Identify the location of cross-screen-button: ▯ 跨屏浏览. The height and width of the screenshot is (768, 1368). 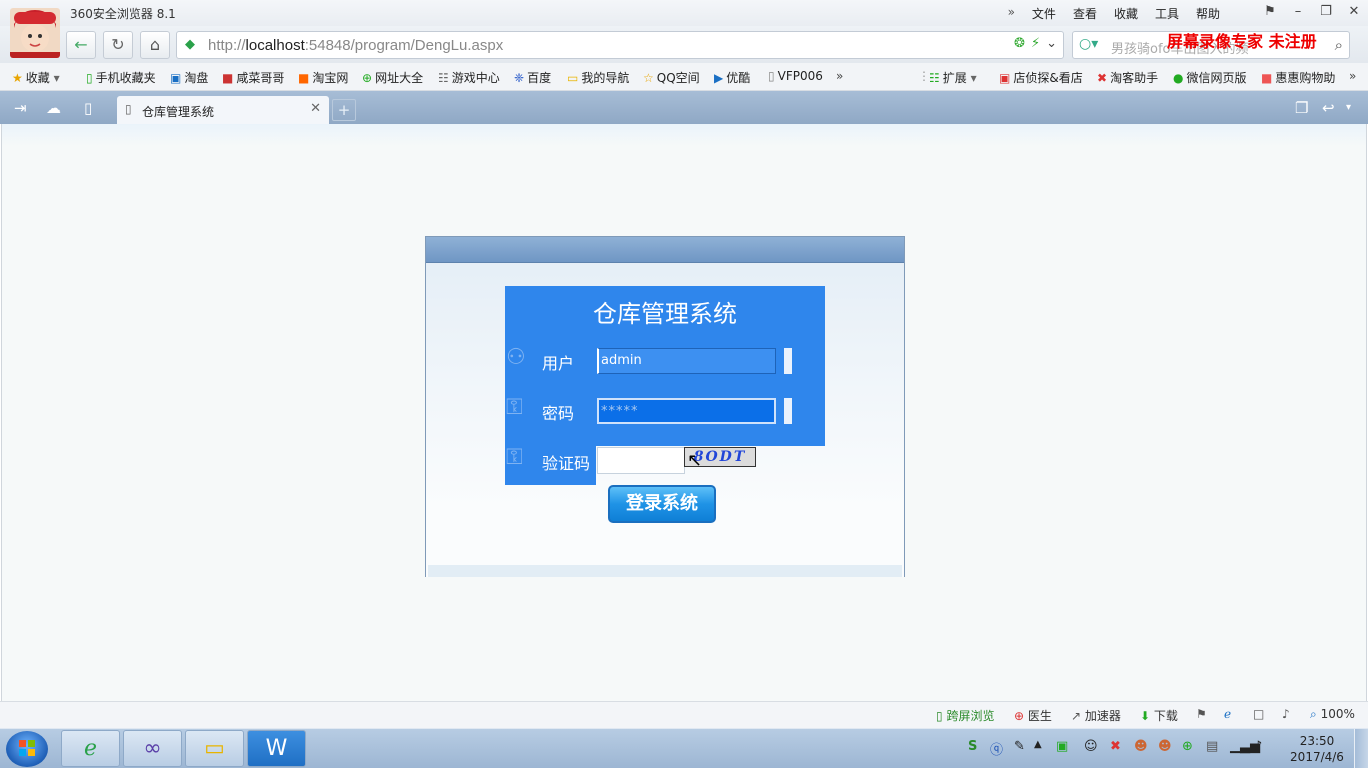
(965, 715).